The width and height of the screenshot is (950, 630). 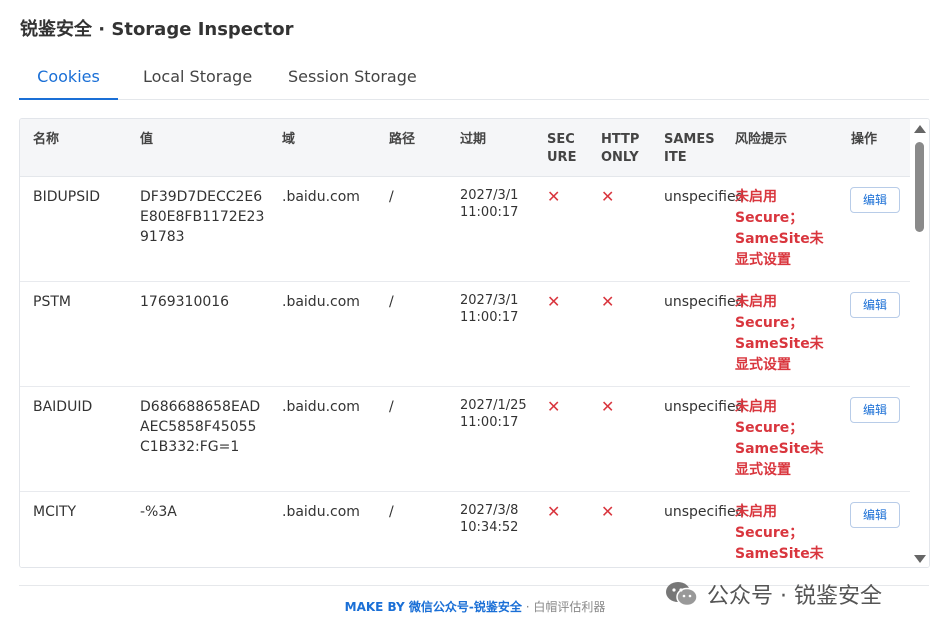 I want to click on scroll-down-arrow-icon, so click(x=920, y=559).